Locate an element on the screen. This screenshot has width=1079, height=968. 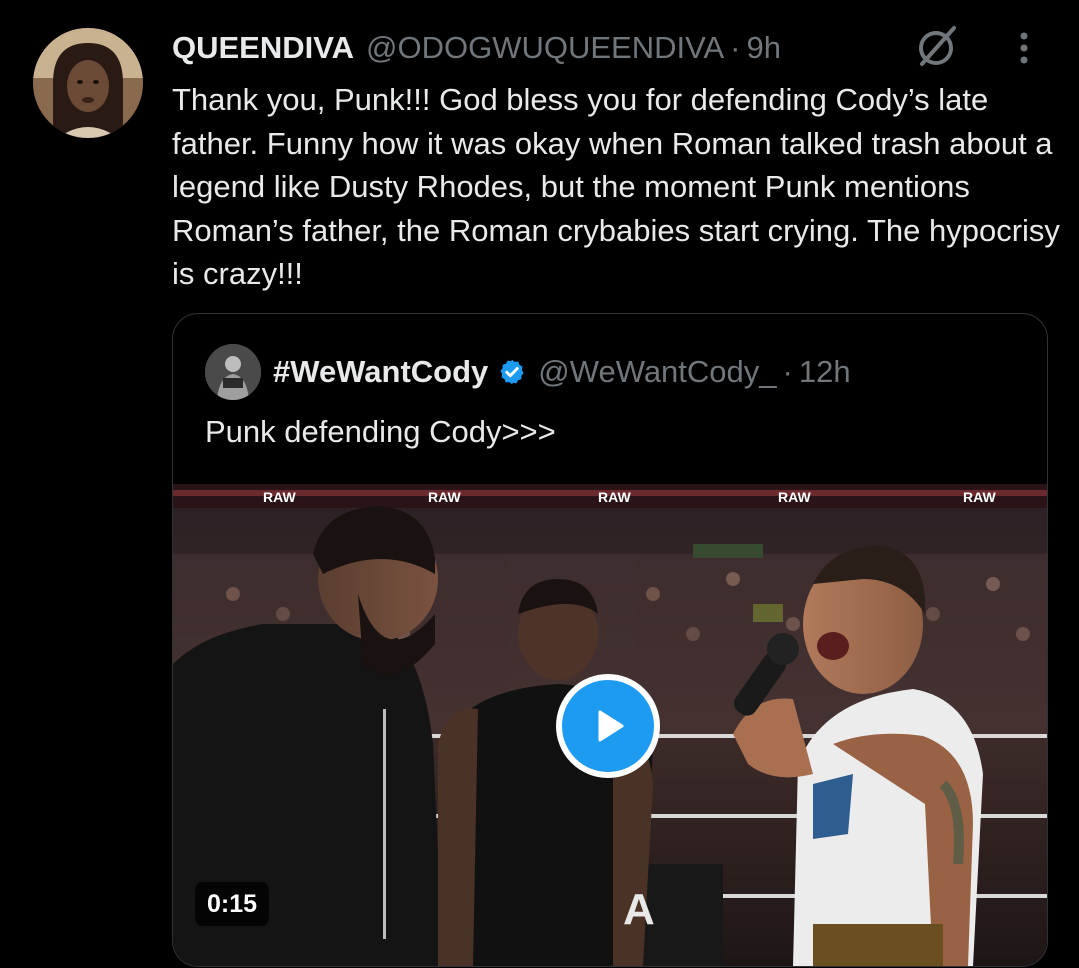
play-icon is located at coordinates (608, 726).